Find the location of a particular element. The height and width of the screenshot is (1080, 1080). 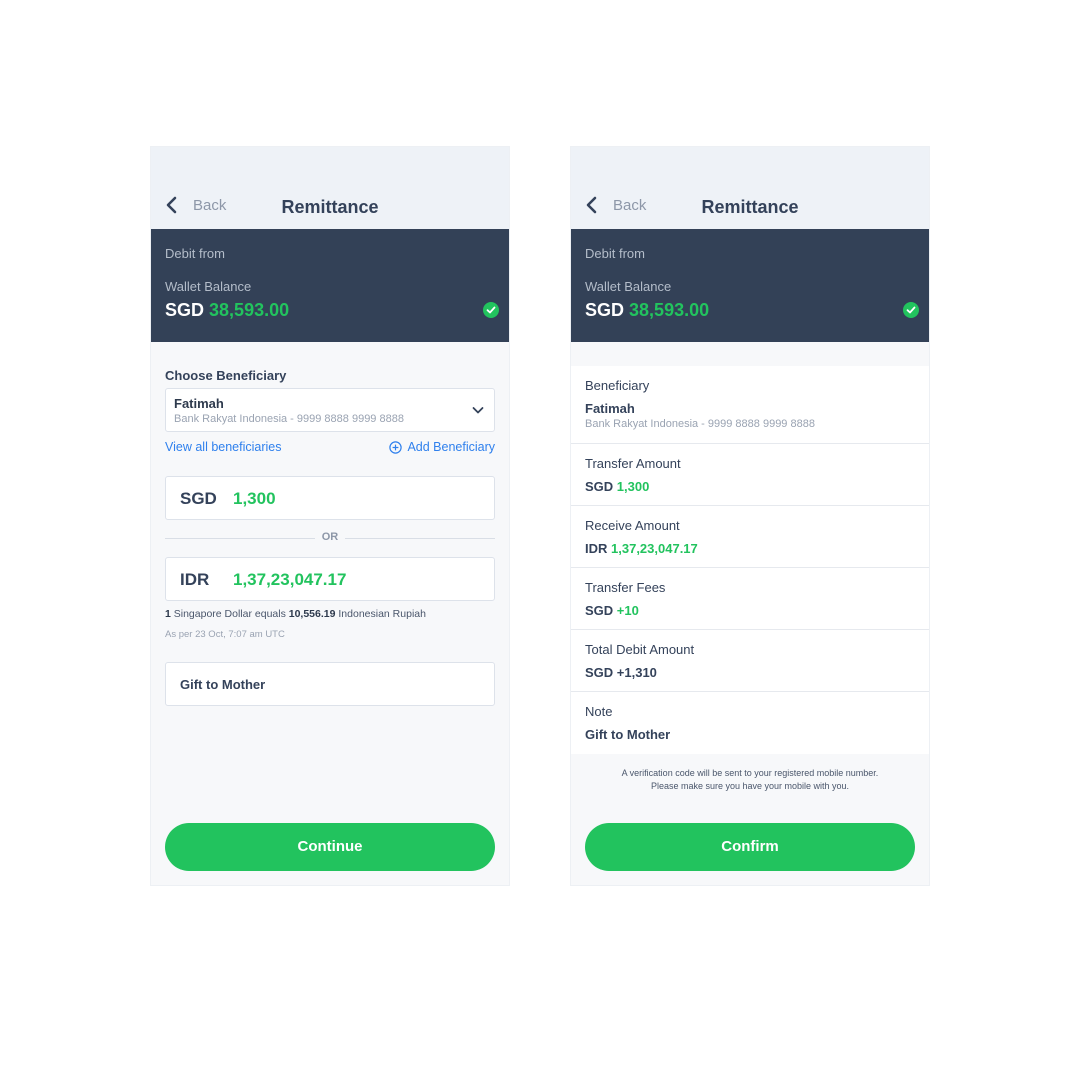

receive-amount-input: IDR 1,37,23,047.17 is located at coordinates (330, 579).